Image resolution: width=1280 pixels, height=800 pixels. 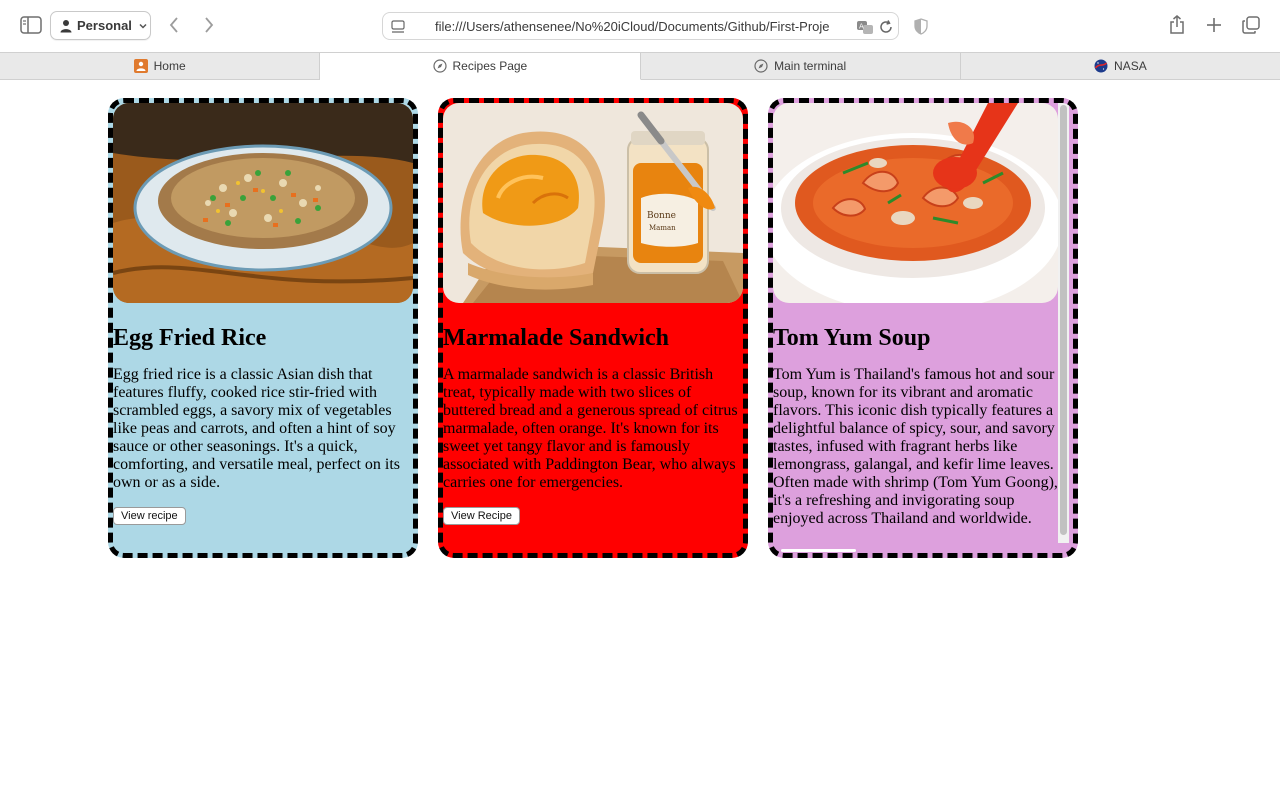 What do you see at coordinates (923, 551) in the screenshot?
I see `horizontal-scrollbar` at bounding box center [923, 551].